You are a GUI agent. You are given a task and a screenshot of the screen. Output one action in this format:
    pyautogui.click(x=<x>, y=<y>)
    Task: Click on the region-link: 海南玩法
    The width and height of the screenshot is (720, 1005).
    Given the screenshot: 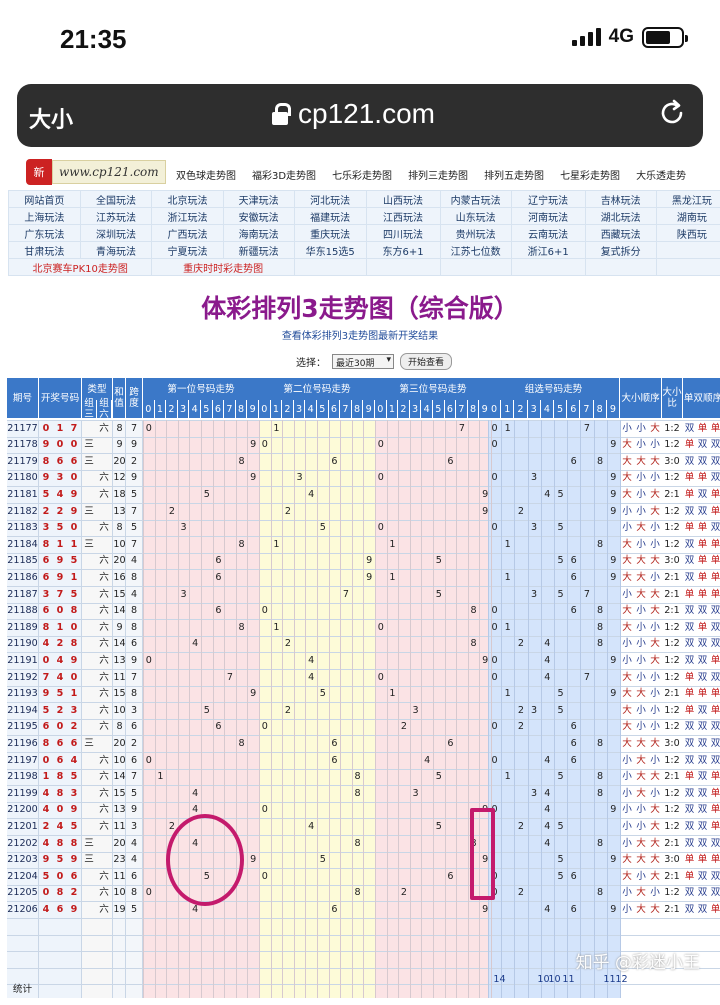 What is the action you would take?
    pyautogui.click(x=258, y=233)
    